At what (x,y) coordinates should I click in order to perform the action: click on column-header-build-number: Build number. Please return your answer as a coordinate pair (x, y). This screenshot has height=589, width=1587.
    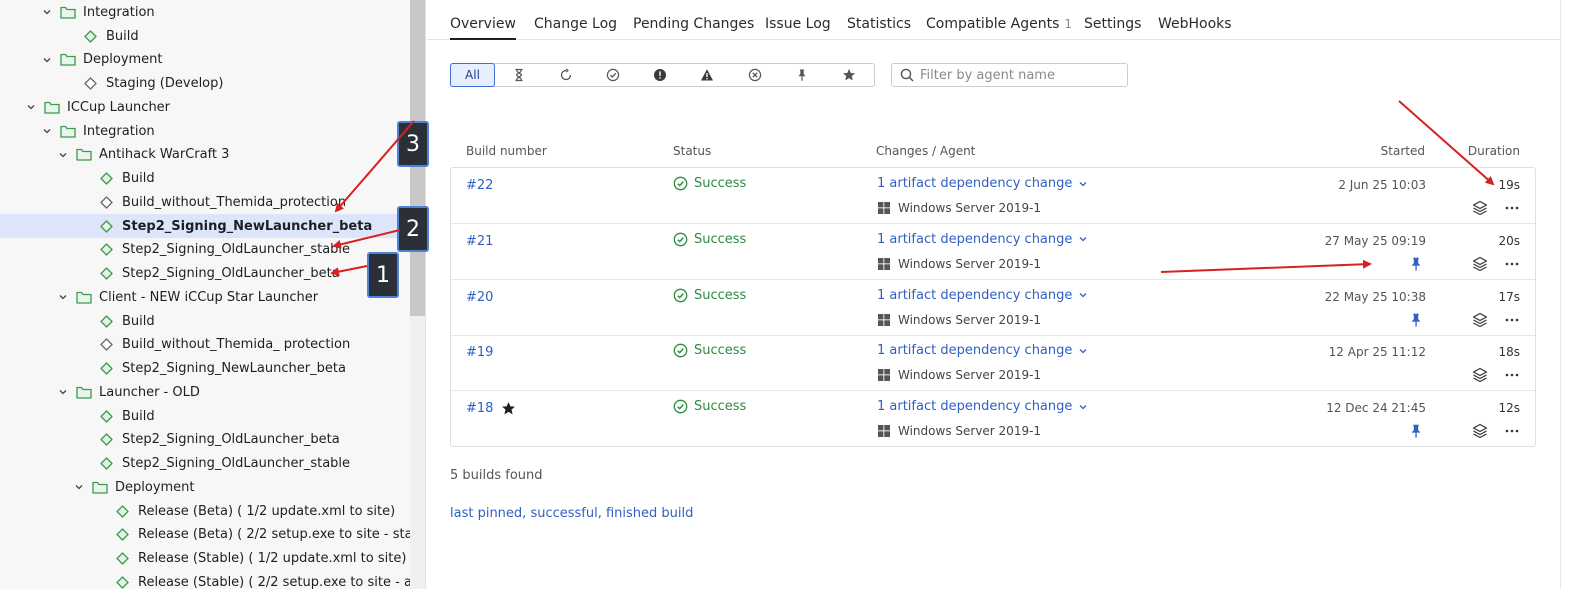
    Looking at the image, I should click on (506, 151).